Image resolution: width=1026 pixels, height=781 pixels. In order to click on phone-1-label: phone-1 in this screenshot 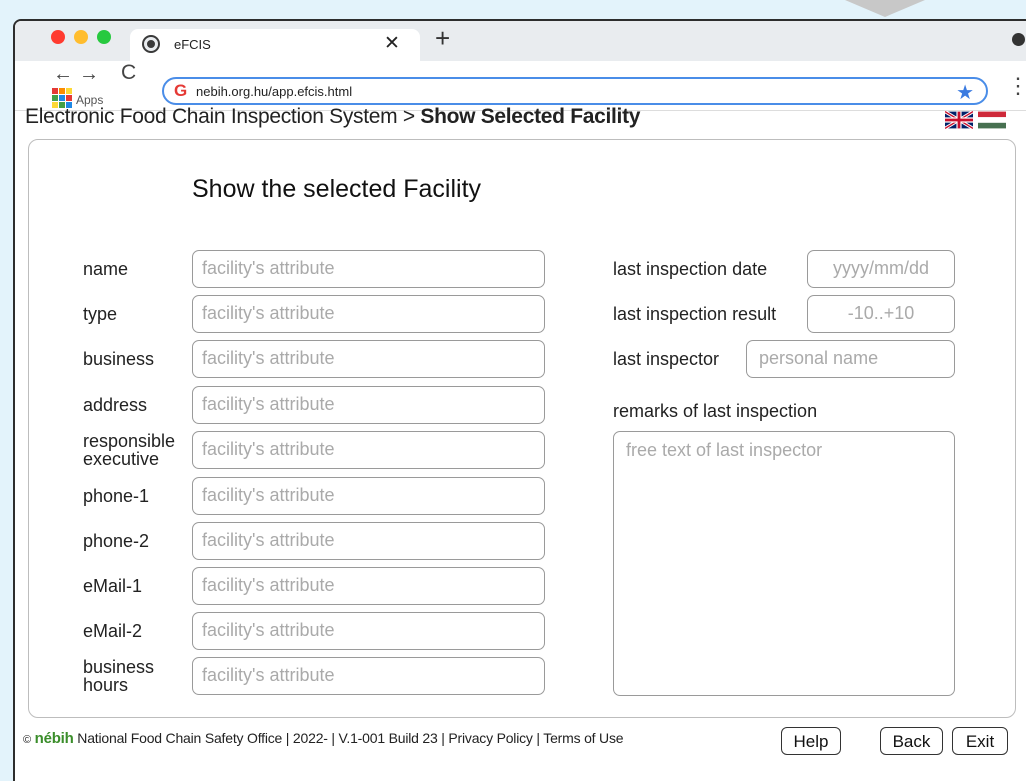, I will do `click(116, 496)`.